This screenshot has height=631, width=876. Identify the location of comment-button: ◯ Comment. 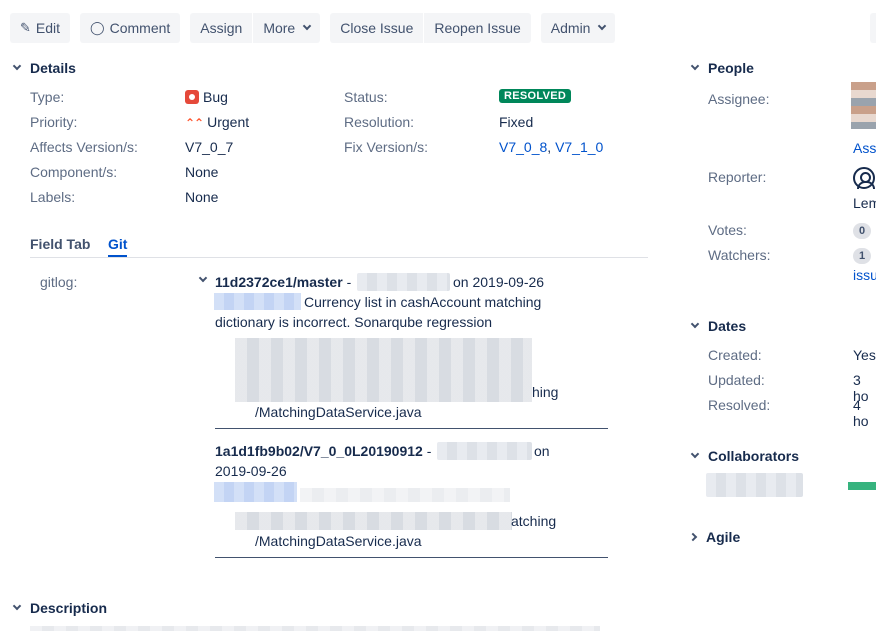
(130, 28).